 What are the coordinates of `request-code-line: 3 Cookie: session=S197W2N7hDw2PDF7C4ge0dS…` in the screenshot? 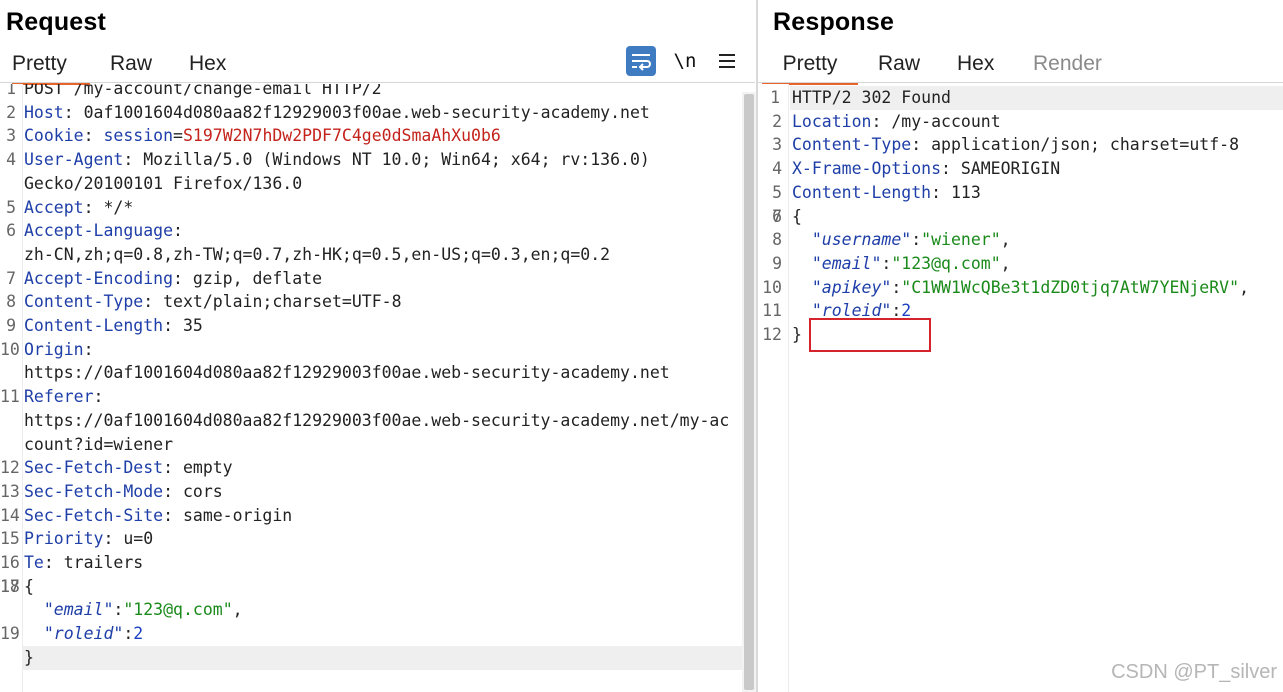 It's located at (374, 136).